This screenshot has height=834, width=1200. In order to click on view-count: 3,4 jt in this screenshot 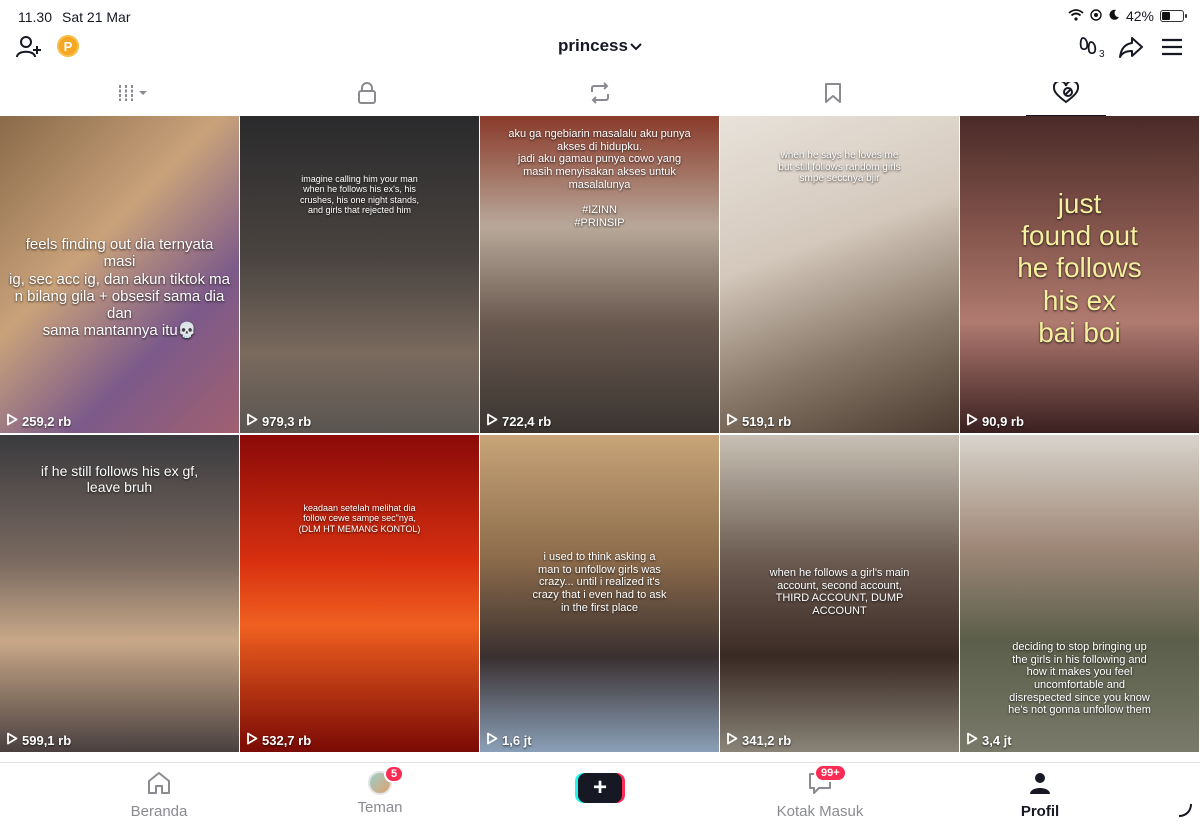, I will do `click(989, 740)`.